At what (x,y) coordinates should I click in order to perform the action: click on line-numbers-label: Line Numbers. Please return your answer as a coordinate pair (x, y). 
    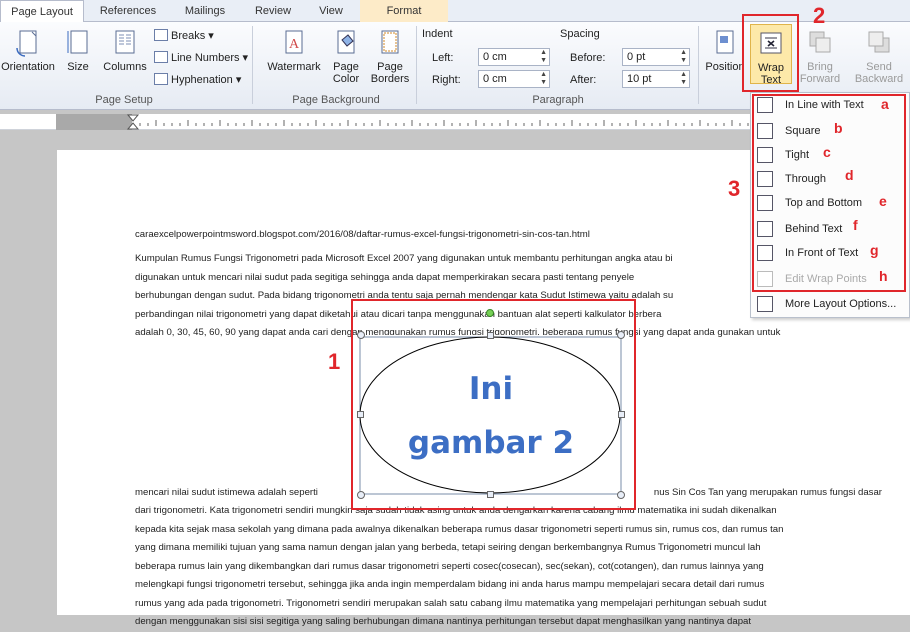
    Looking at the image, I should click on (205, 58).